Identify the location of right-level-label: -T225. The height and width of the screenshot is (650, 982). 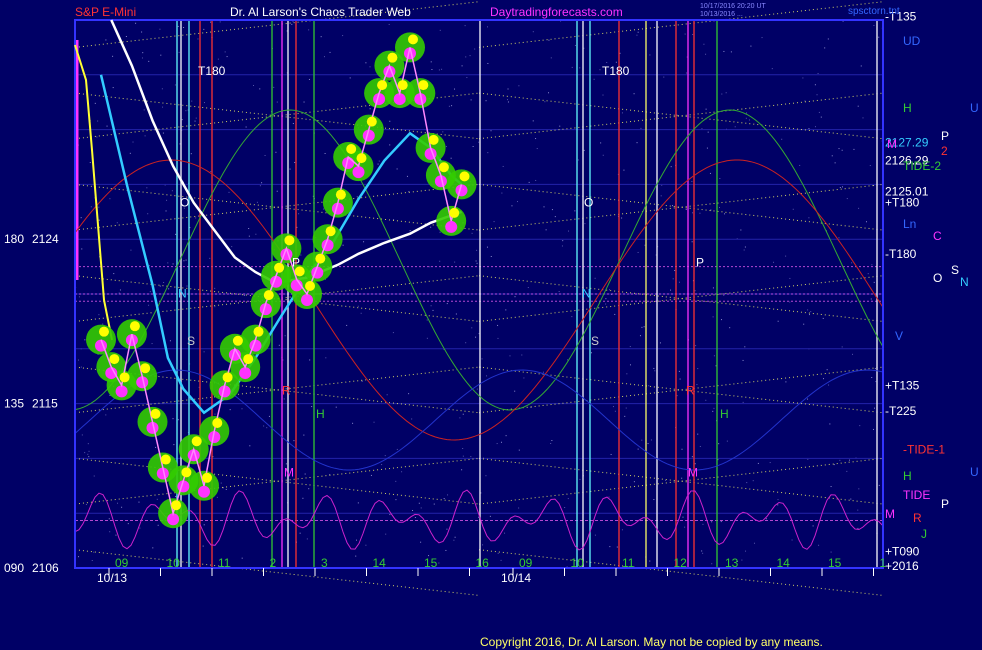
(901, 411).